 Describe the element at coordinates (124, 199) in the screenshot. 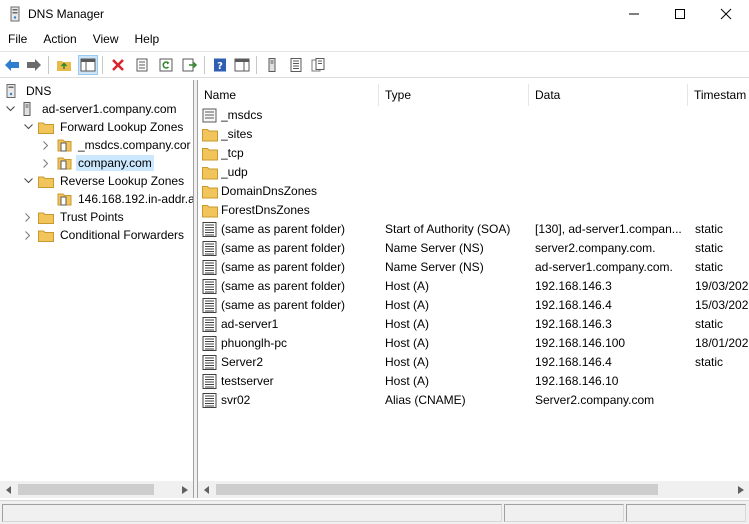

I see `tree-item-reverse-zone: 146.168.192.in-addr.a` at that location.